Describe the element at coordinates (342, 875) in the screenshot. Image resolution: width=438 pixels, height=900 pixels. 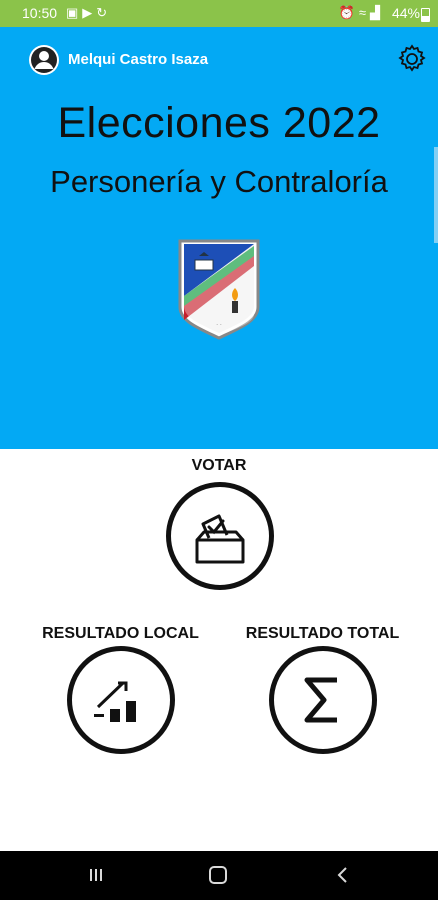
I see `back-icon` at that location.